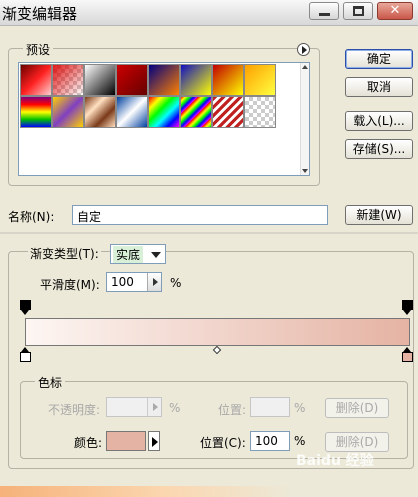  Describe the element at coordinates (324, 14) in the screenshot. I see `minimize-icon` at that location.